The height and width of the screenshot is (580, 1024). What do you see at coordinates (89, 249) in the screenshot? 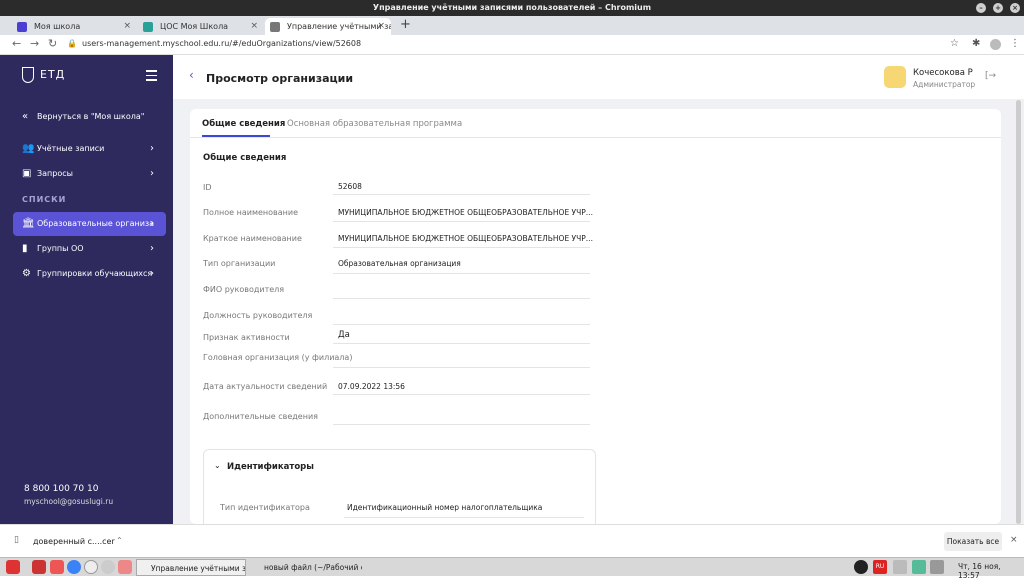
I see `sidebar-item-groups: ▮ Группы ОО ›` at bounding box center [89, 249].